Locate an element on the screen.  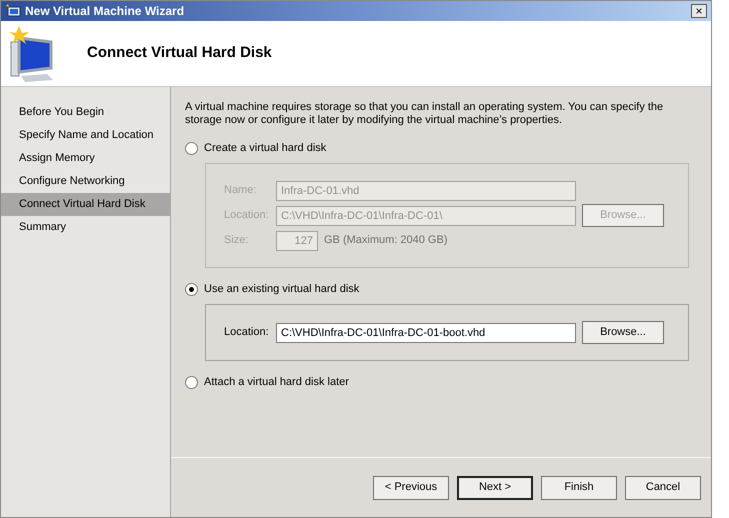
option-label: Attach a virtual hard disk later is located at coordinates (441, 382).